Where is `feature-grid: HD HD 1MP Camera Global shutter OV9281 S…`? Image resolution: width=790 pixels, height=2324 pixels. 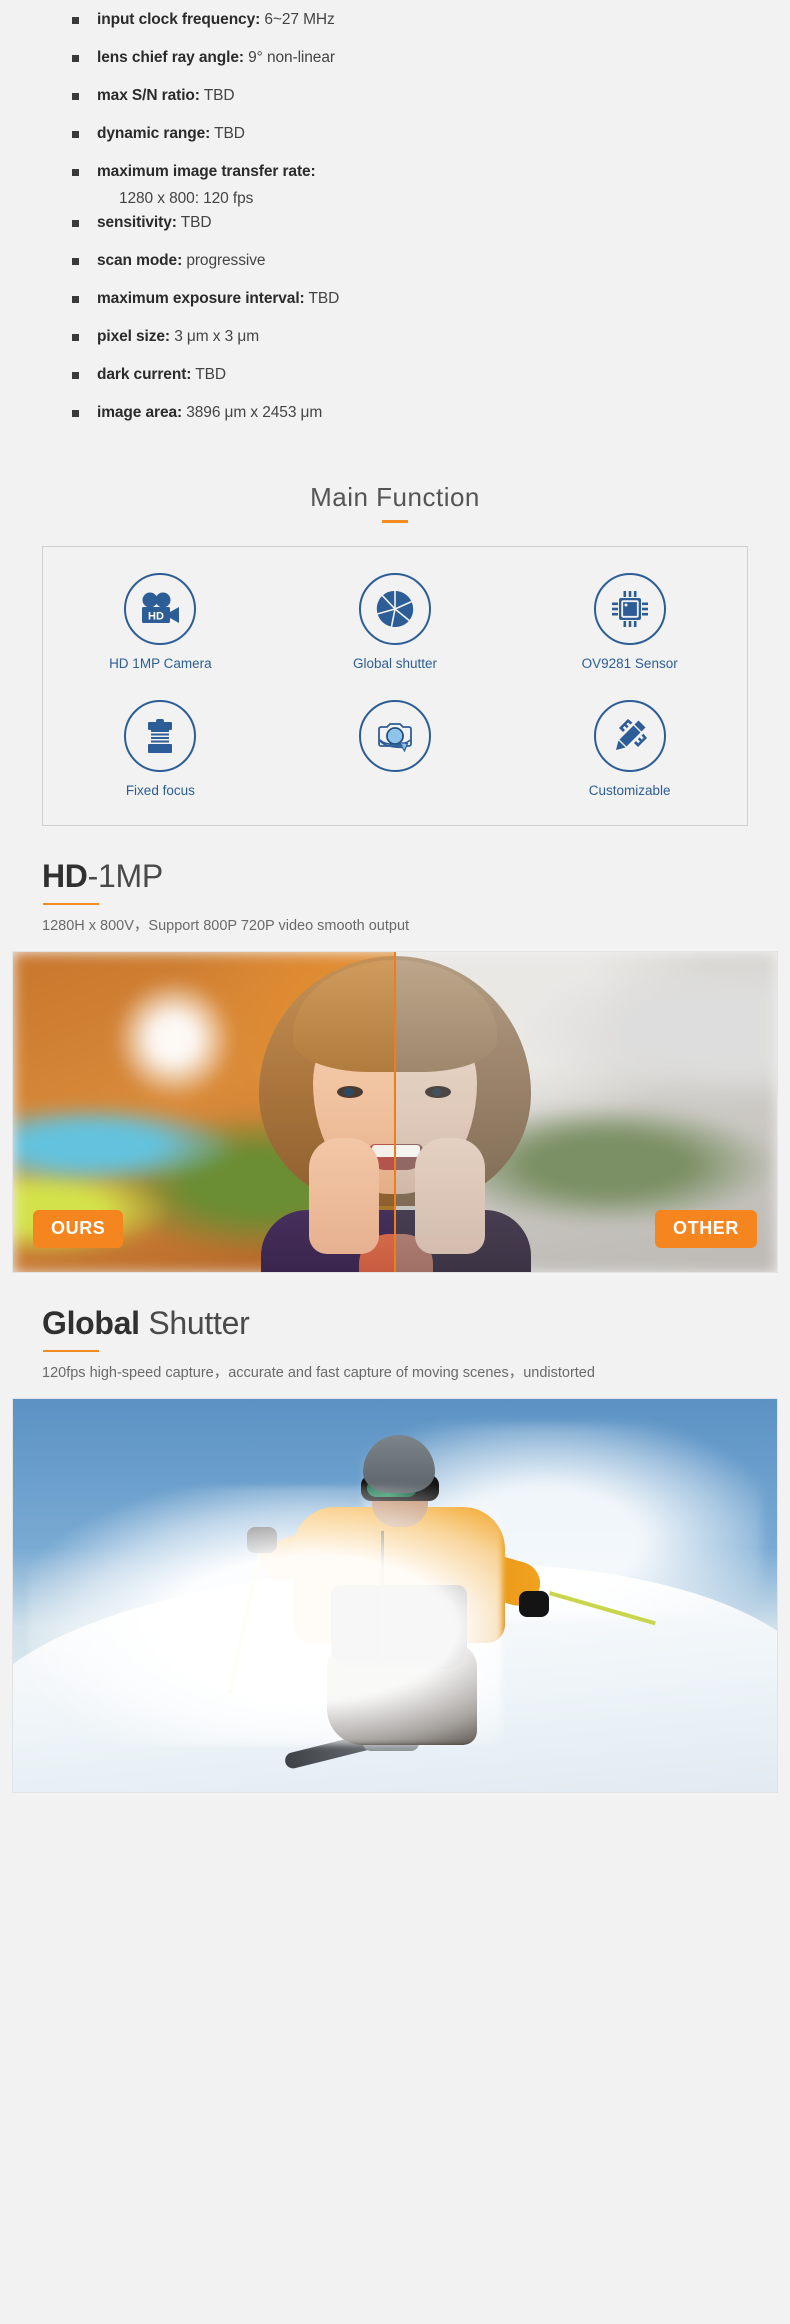 feature-grid: HD HD 1MP Camera Global shutter OV9281 S… is located at coordinates (395, 685).